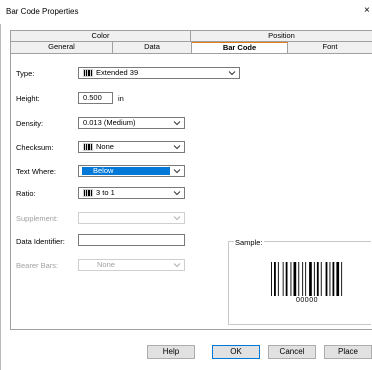 The width and height of the screenshot is (372, 370). I want to click on type-label: Type:, so click(25, 73).